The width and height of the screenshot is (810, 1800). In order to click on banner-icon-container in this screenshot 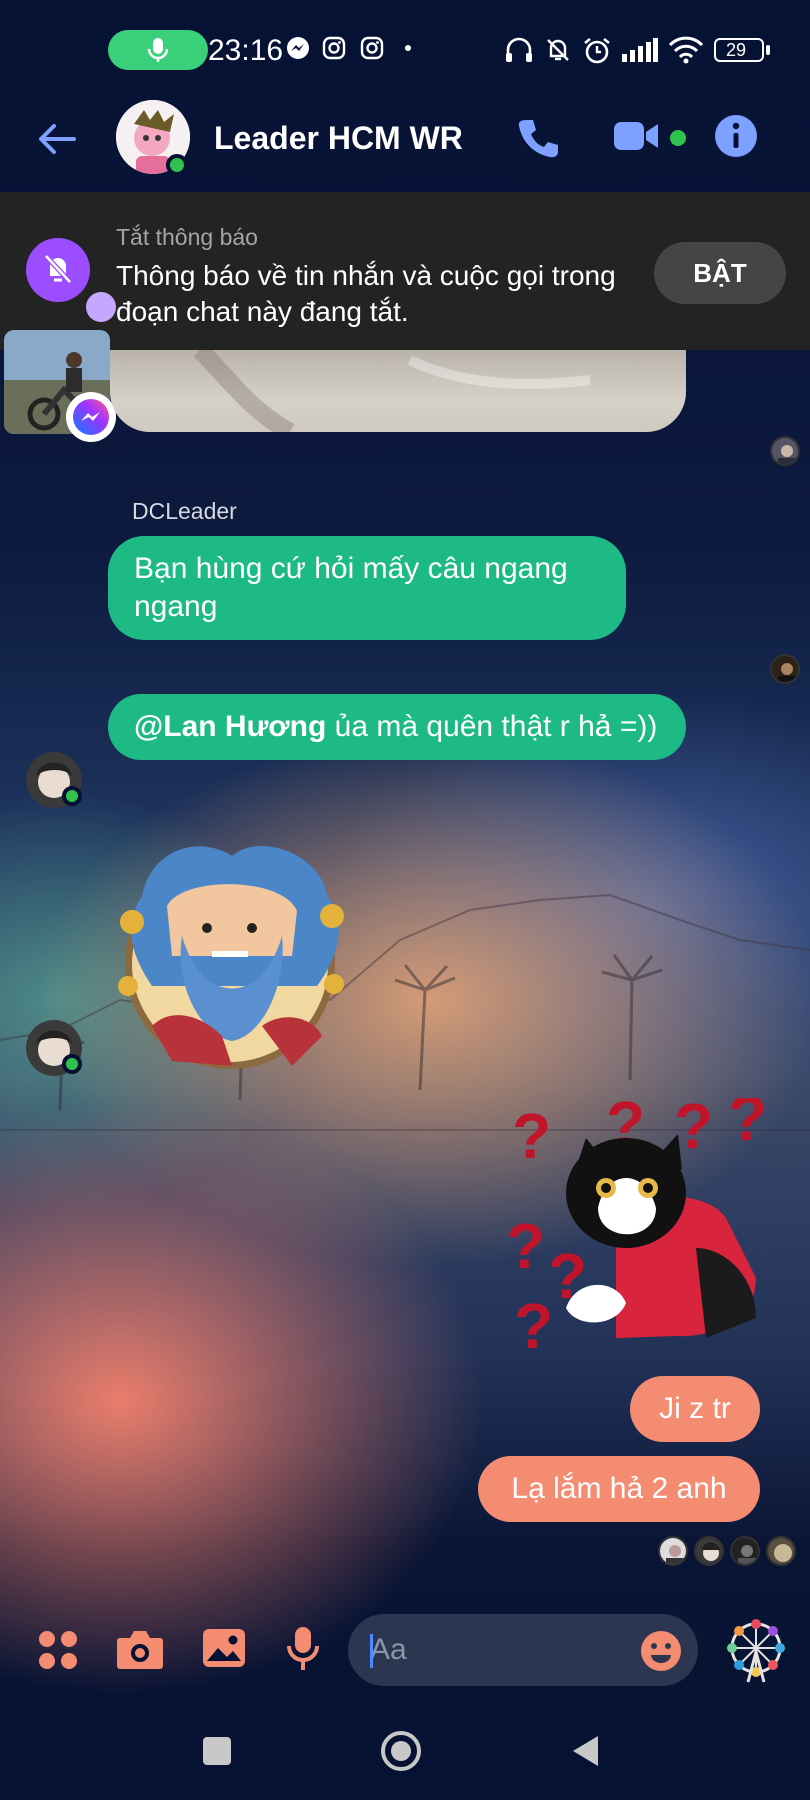, I will do `click(58, 270)`.